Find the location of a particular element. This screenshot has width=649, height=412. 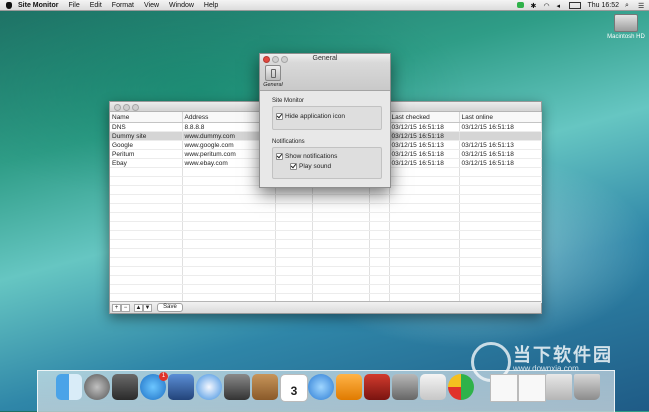

window-bottom-bar: + − ▲ ▼ Save is located at coordinates (325, 307).